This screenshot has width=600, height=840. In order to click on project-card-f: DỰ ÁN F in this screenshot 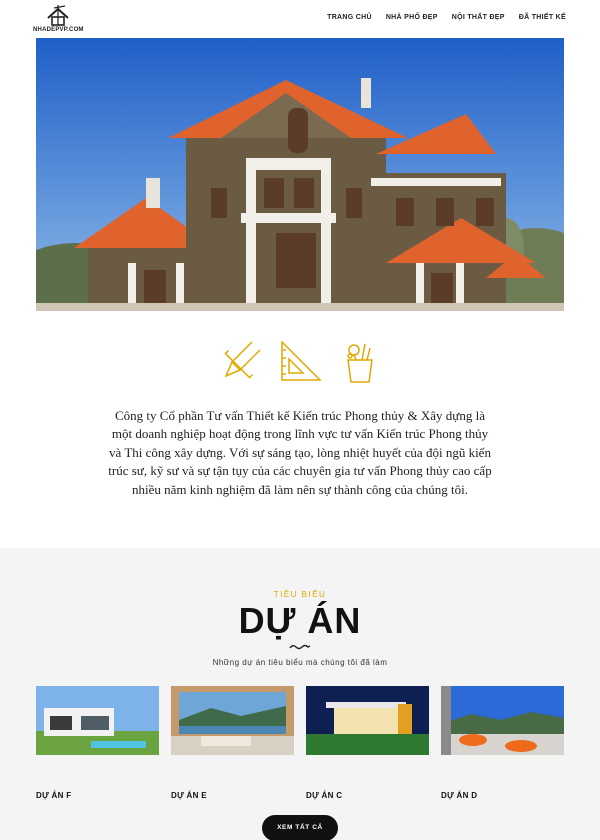, I will do `click(97, 743)`.